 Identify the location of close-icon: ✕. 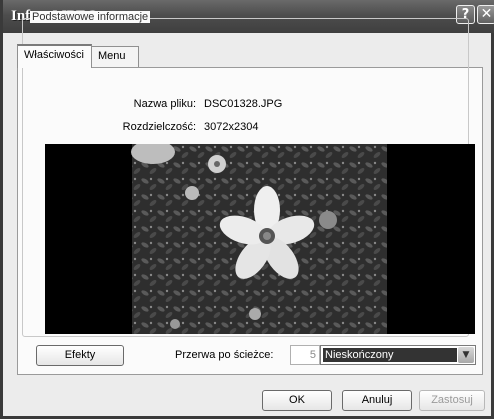
(486, 14).